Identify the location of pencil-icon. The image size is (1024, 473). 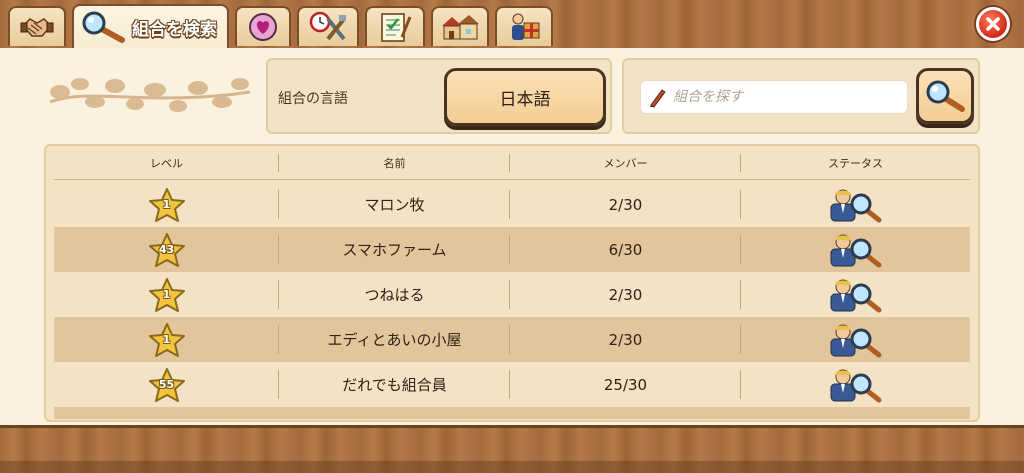
(658, 98).